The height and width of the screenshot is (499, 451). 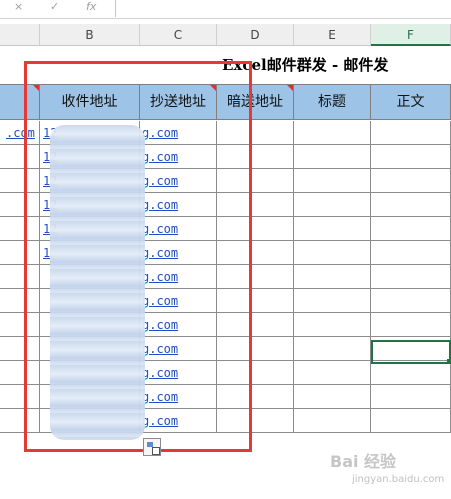 What do you see at coordinates (283, 8) in the screenshot?
I see `formula-input` at bounding box center [283, 8].